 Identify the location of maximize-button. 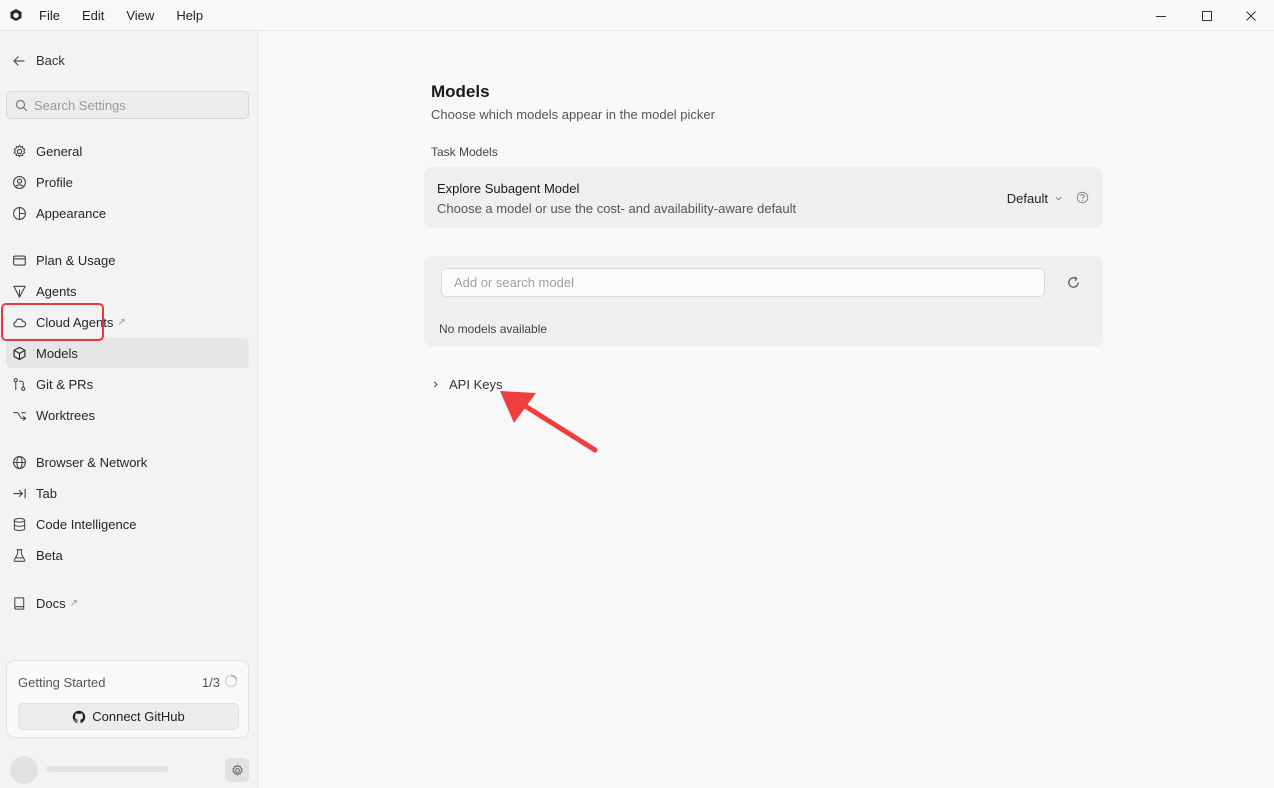
(1207, 15).